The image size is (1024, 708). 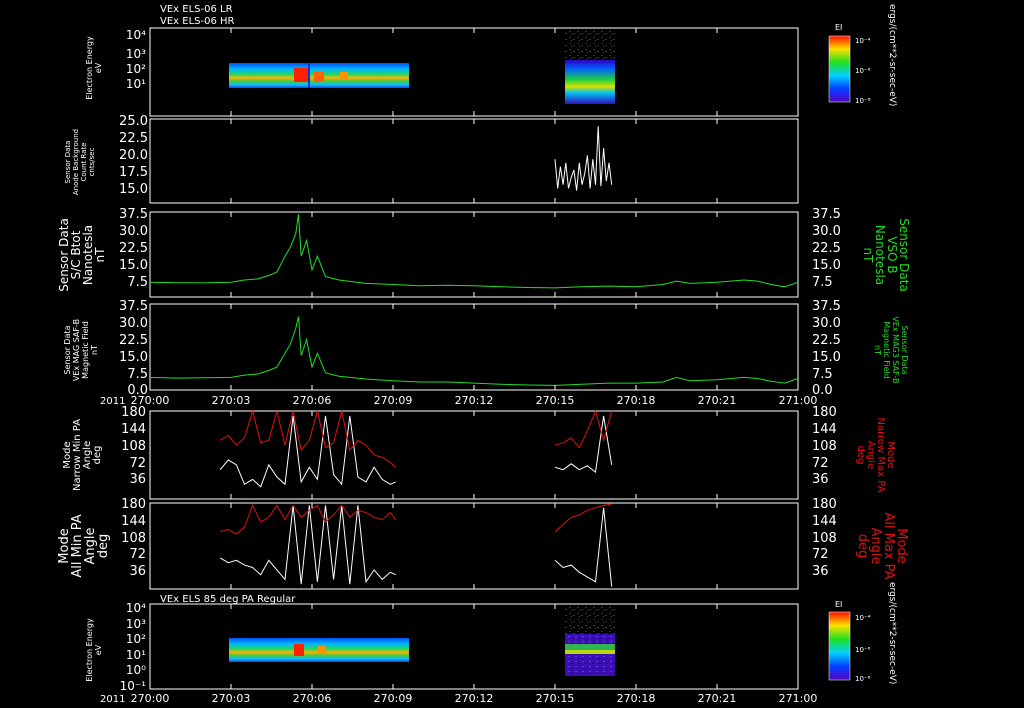 What do you see at coordinates (862, 55) in the screenshot?
I see `colorbar-top: EI 10⁻⁴ 10⁻⁶ 10⁻⁸ ergs/(cm**2-sr-sec-eV)` at bounding box center [862, 55].